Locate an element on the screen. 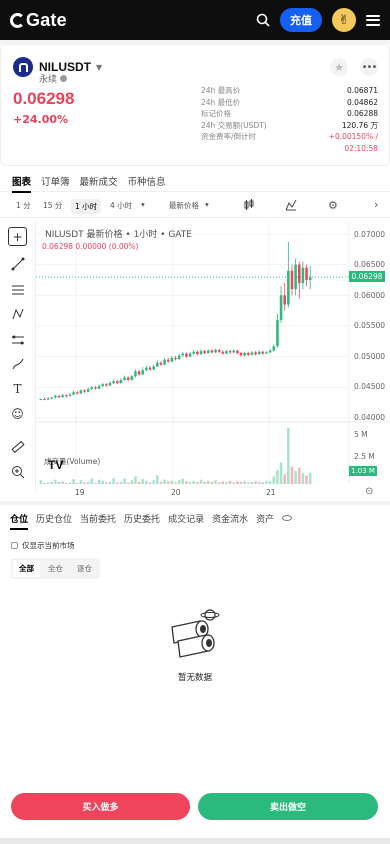  brush-icon is located at coordinates (17, 363).